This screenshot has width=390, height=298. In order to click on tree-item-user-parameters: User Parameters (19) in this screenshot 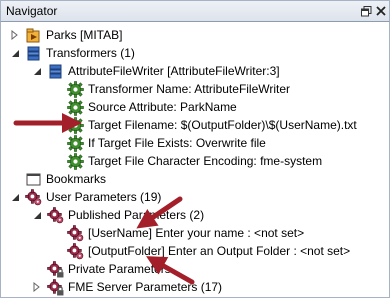, I will do `click(85, 197)`.